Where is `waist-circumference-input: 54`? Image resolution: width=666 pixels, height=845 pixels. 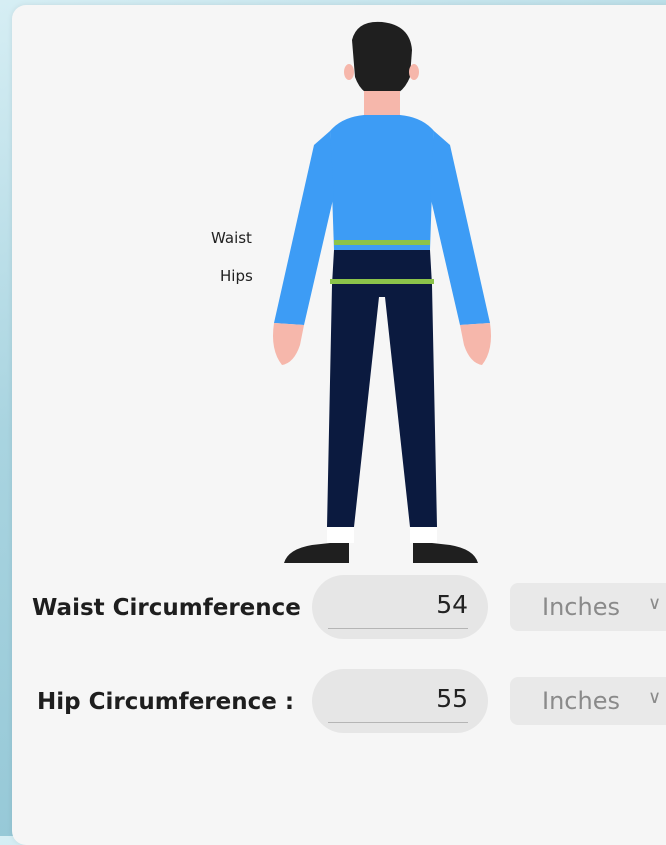 waist-circumference-input: 54 is located at coordinates (400, 607).